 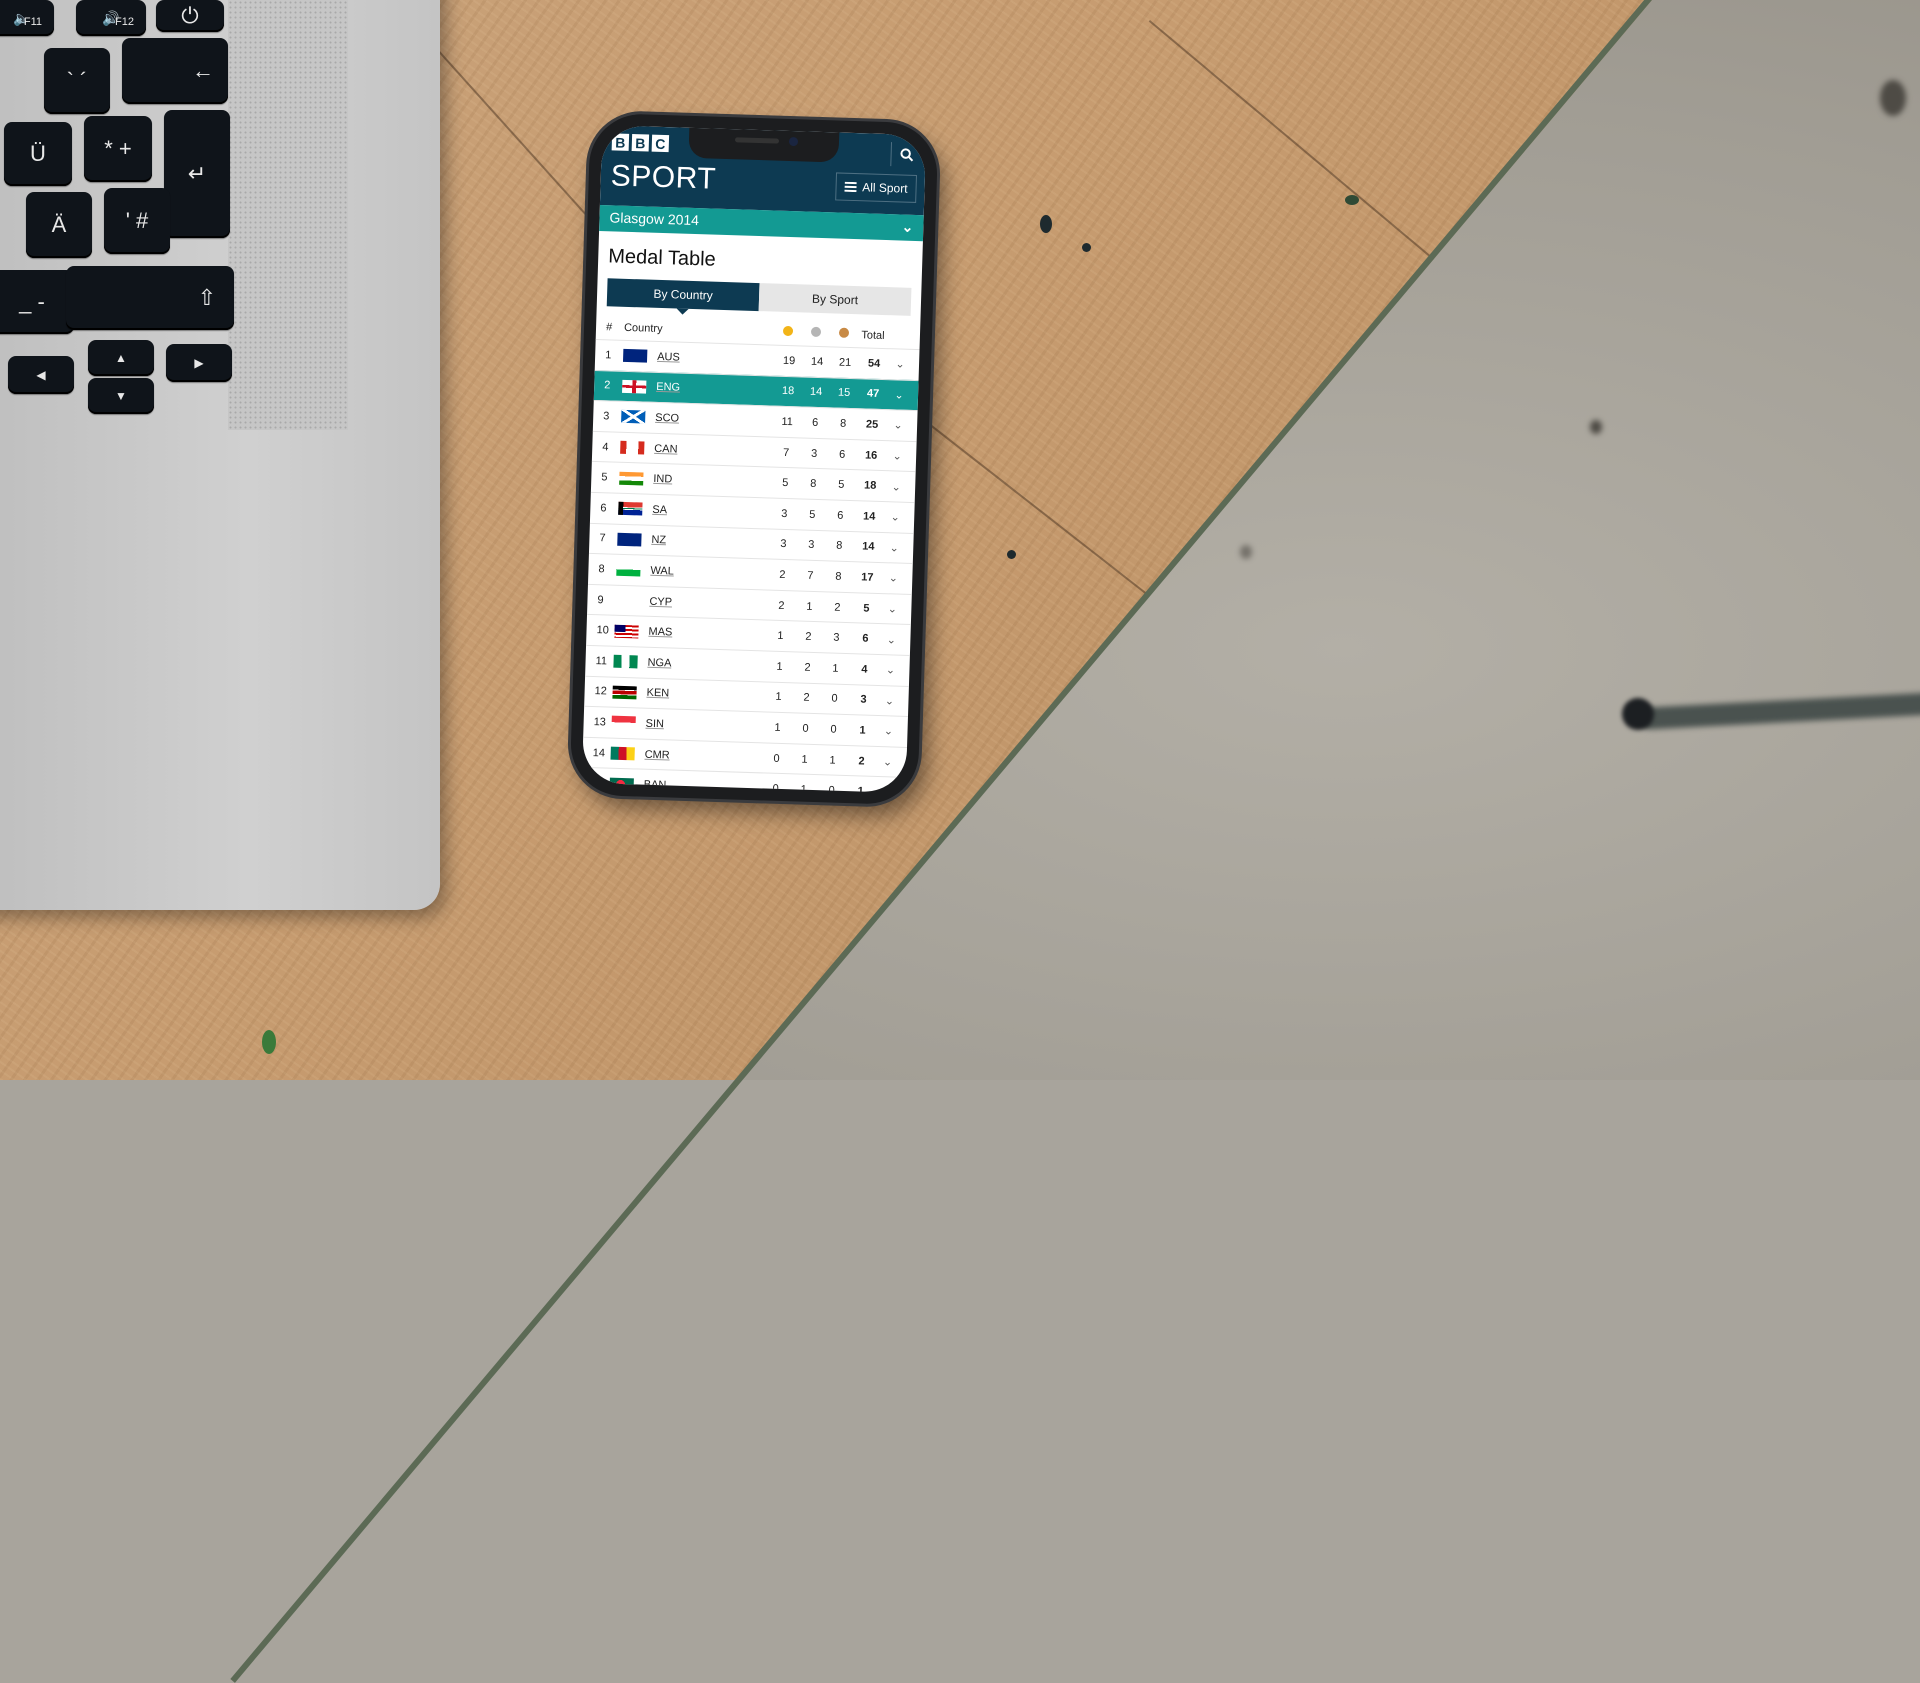 I want to click on bronze-count: 6, so click(x=840, y=515).